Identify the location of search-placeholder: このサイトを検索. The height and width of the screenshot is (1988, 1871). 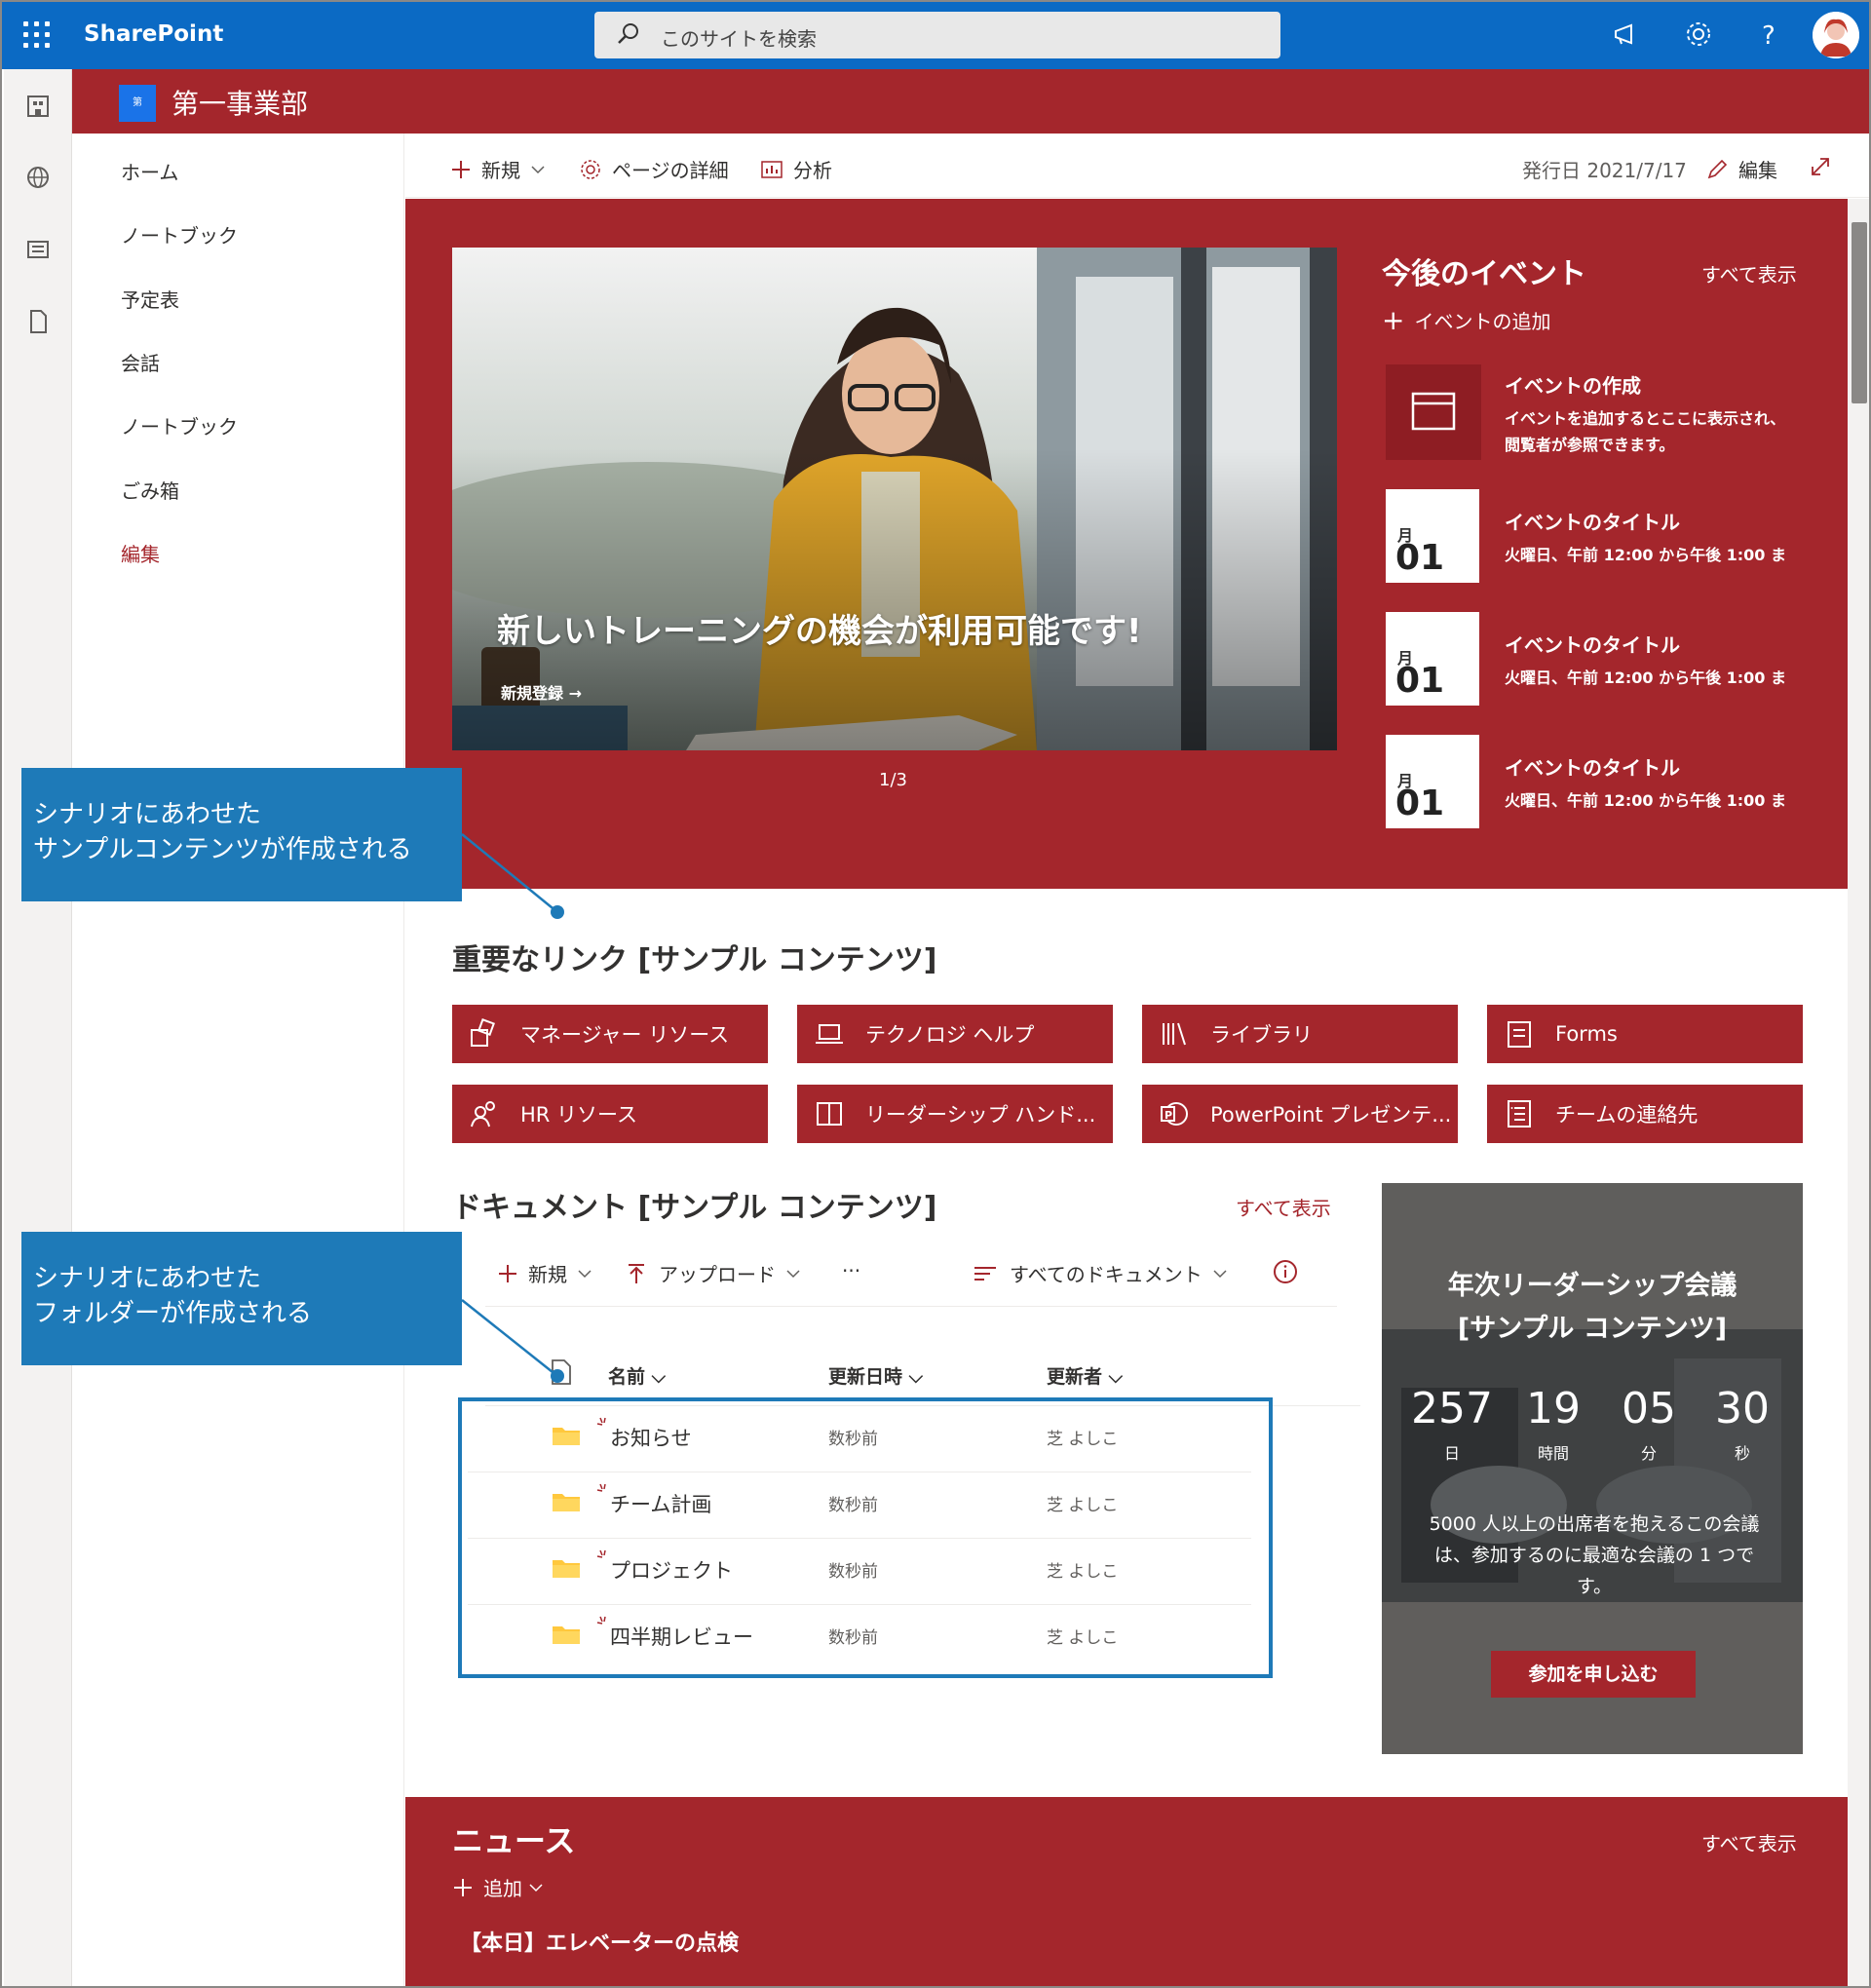
(739, 39).